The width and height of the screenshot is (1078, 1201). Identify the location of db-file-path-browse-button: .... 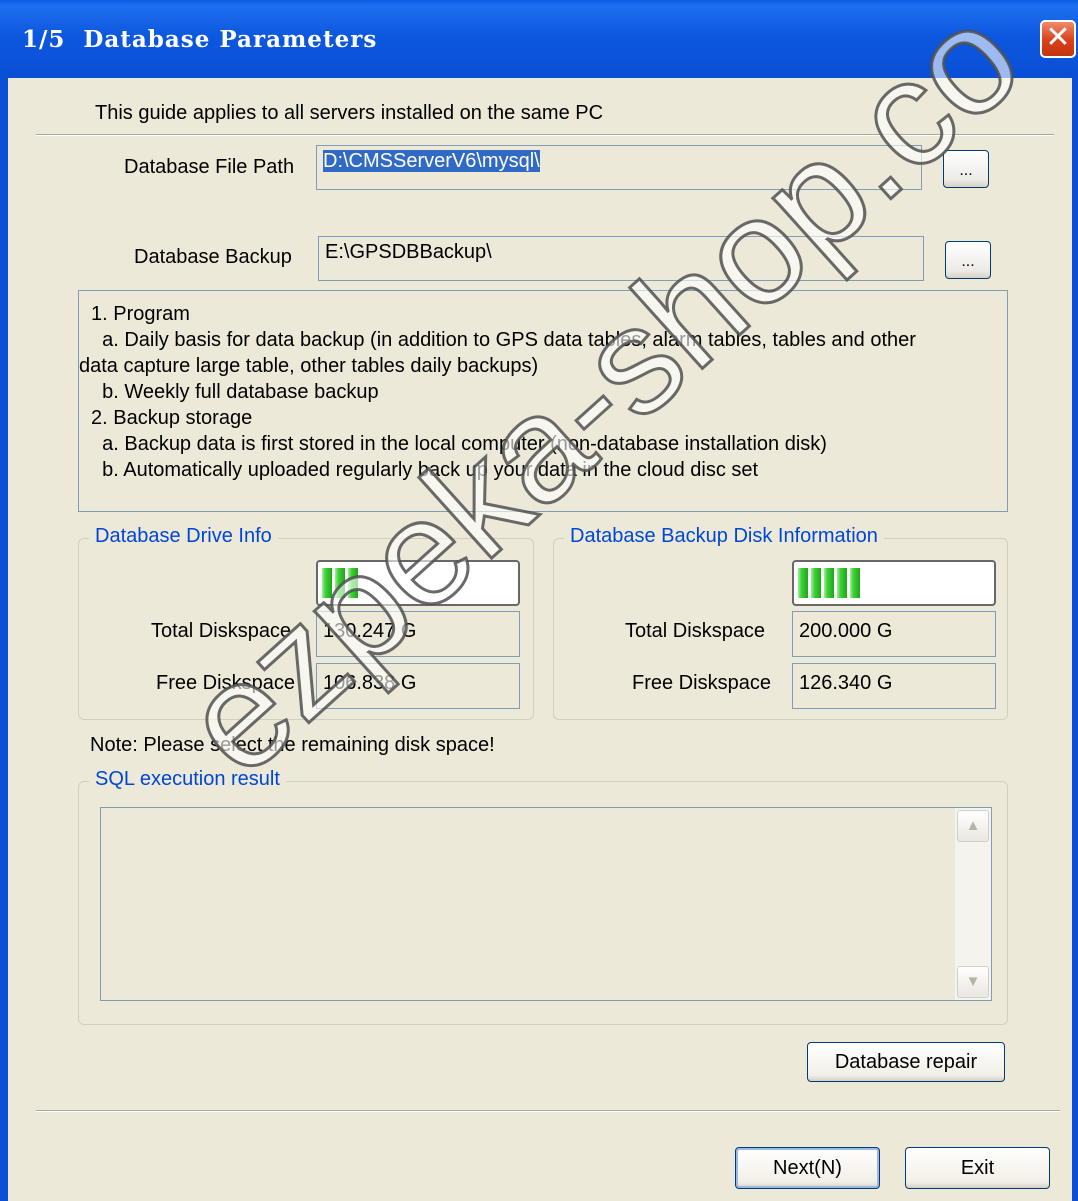
(966, 169).